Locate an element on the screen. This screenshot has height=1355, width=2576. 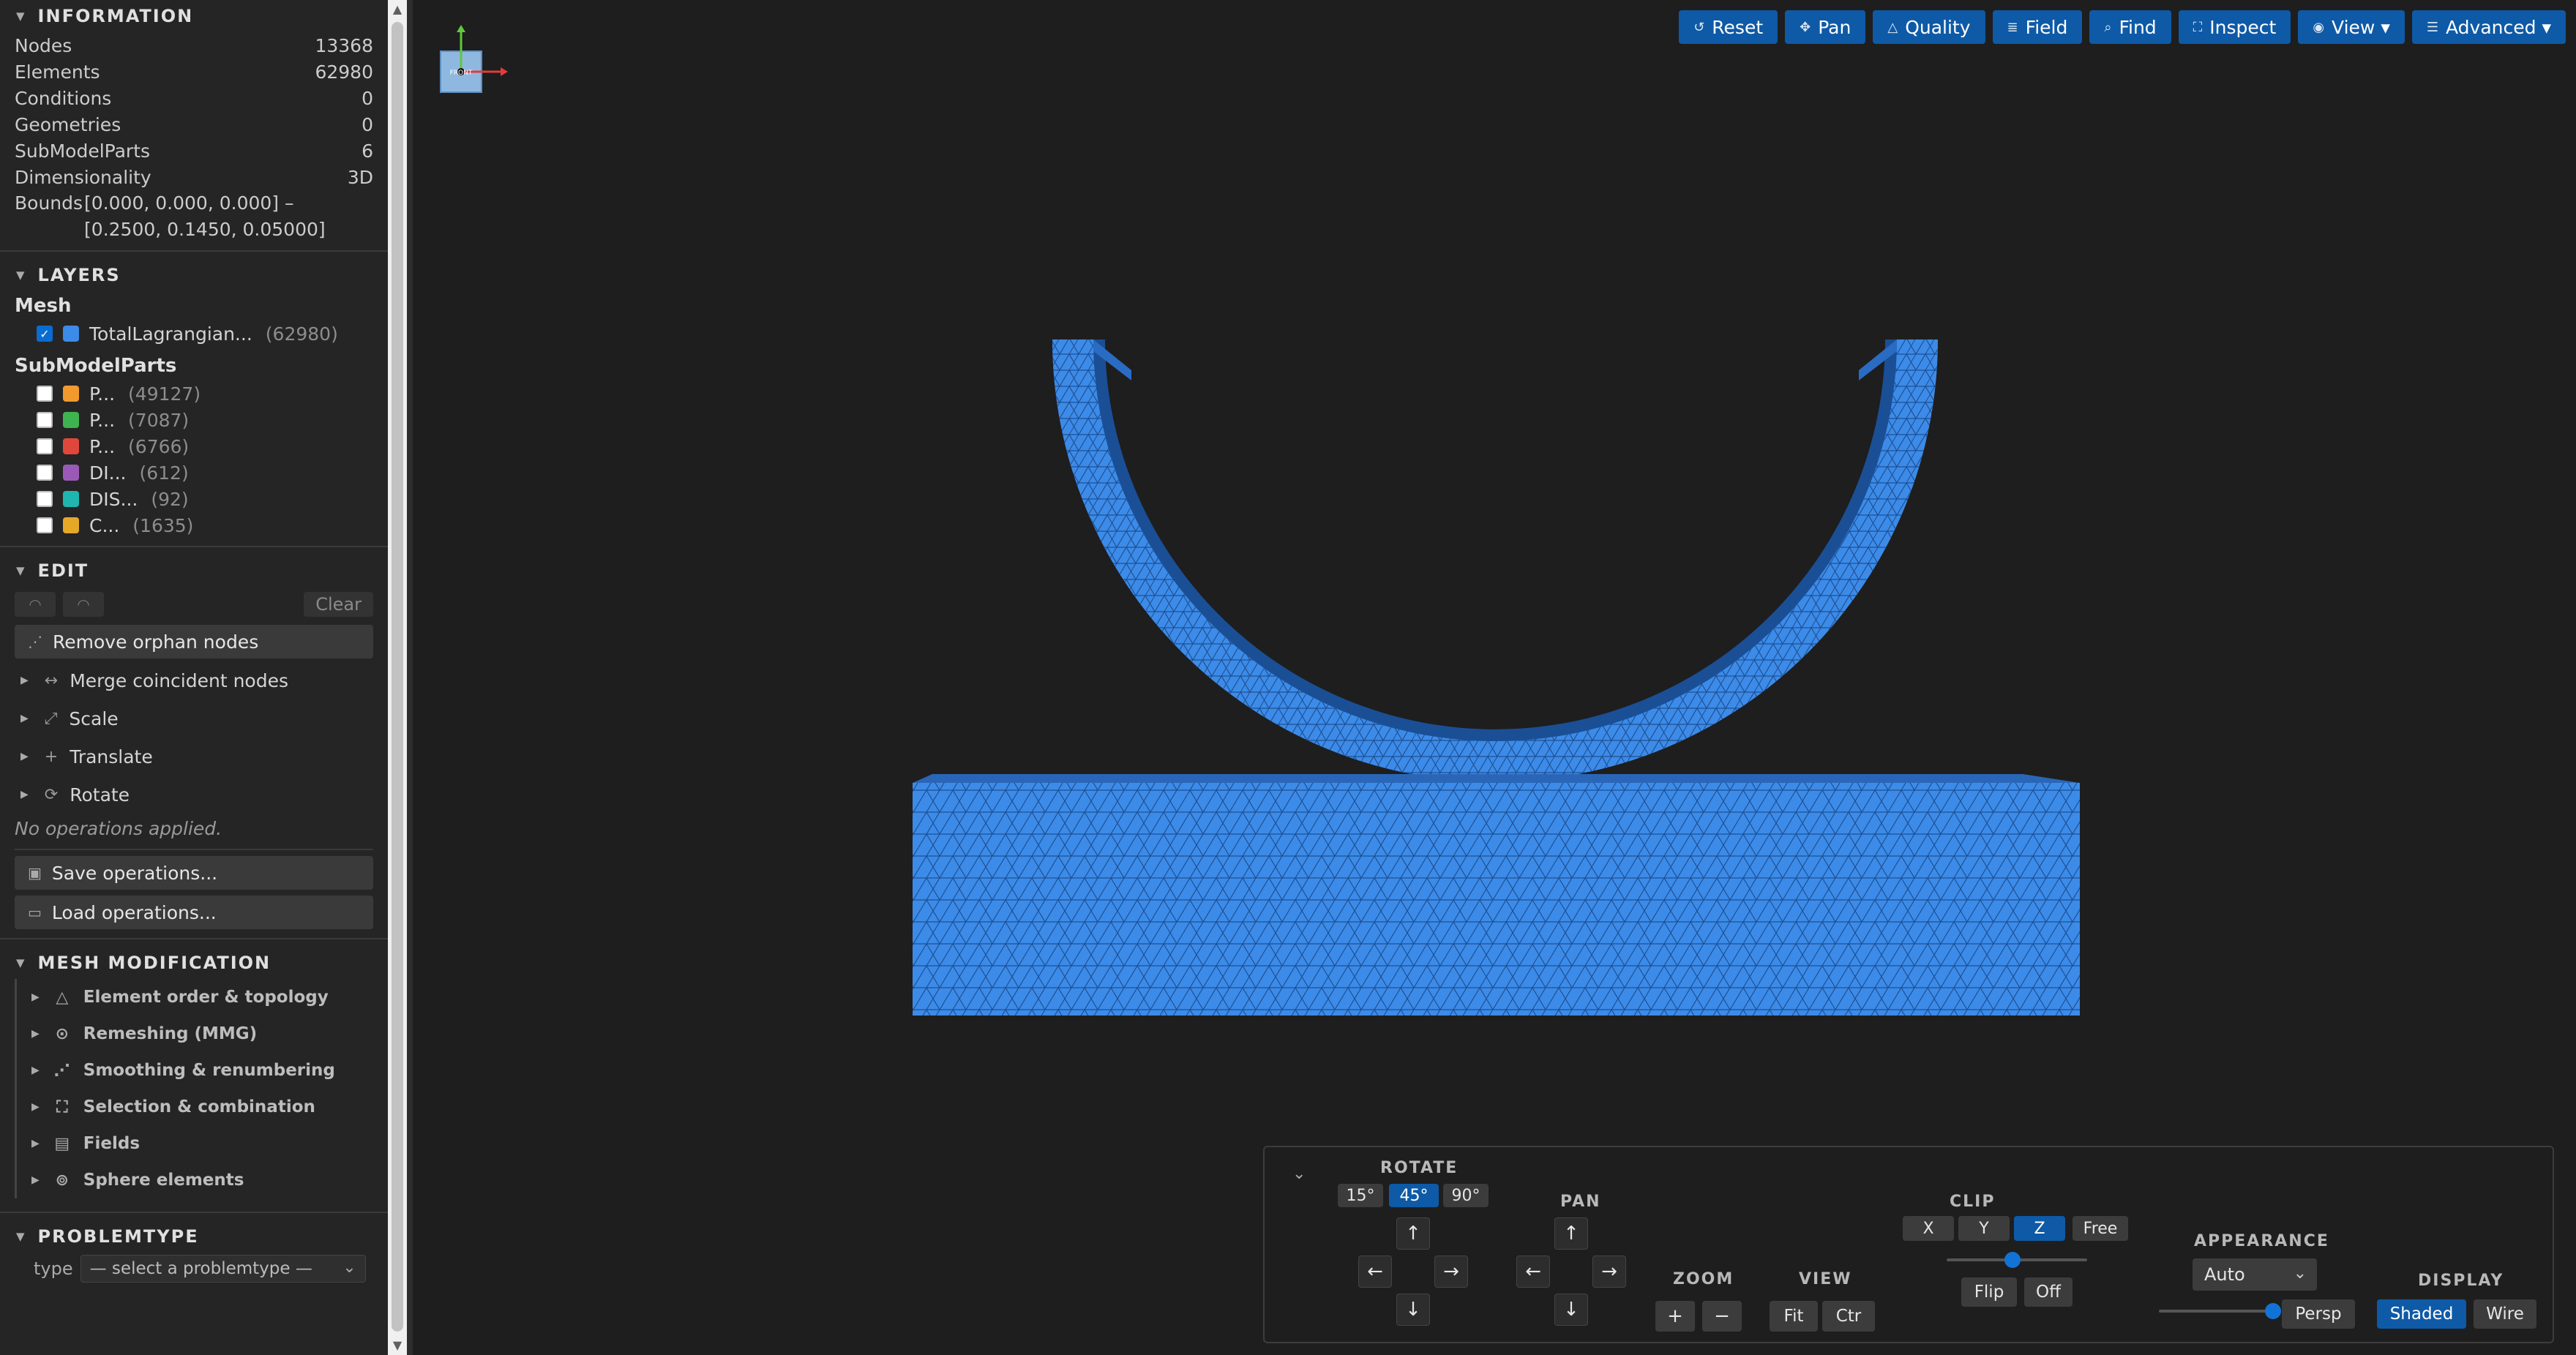
mesh-mod-item: ▶ ⛶ Selection & combination is located at coordinates (201, 1107).